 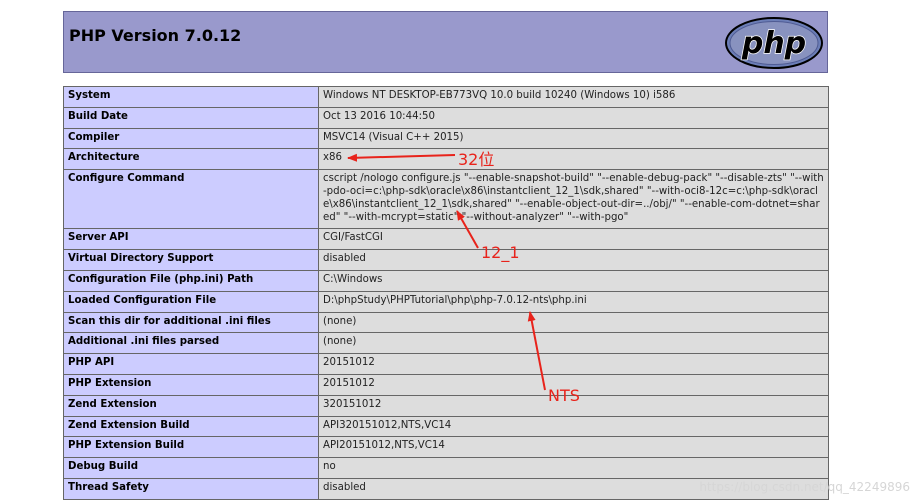 I want to click on table-row: PHP Extension 20151012, so click(x=446, y=384).